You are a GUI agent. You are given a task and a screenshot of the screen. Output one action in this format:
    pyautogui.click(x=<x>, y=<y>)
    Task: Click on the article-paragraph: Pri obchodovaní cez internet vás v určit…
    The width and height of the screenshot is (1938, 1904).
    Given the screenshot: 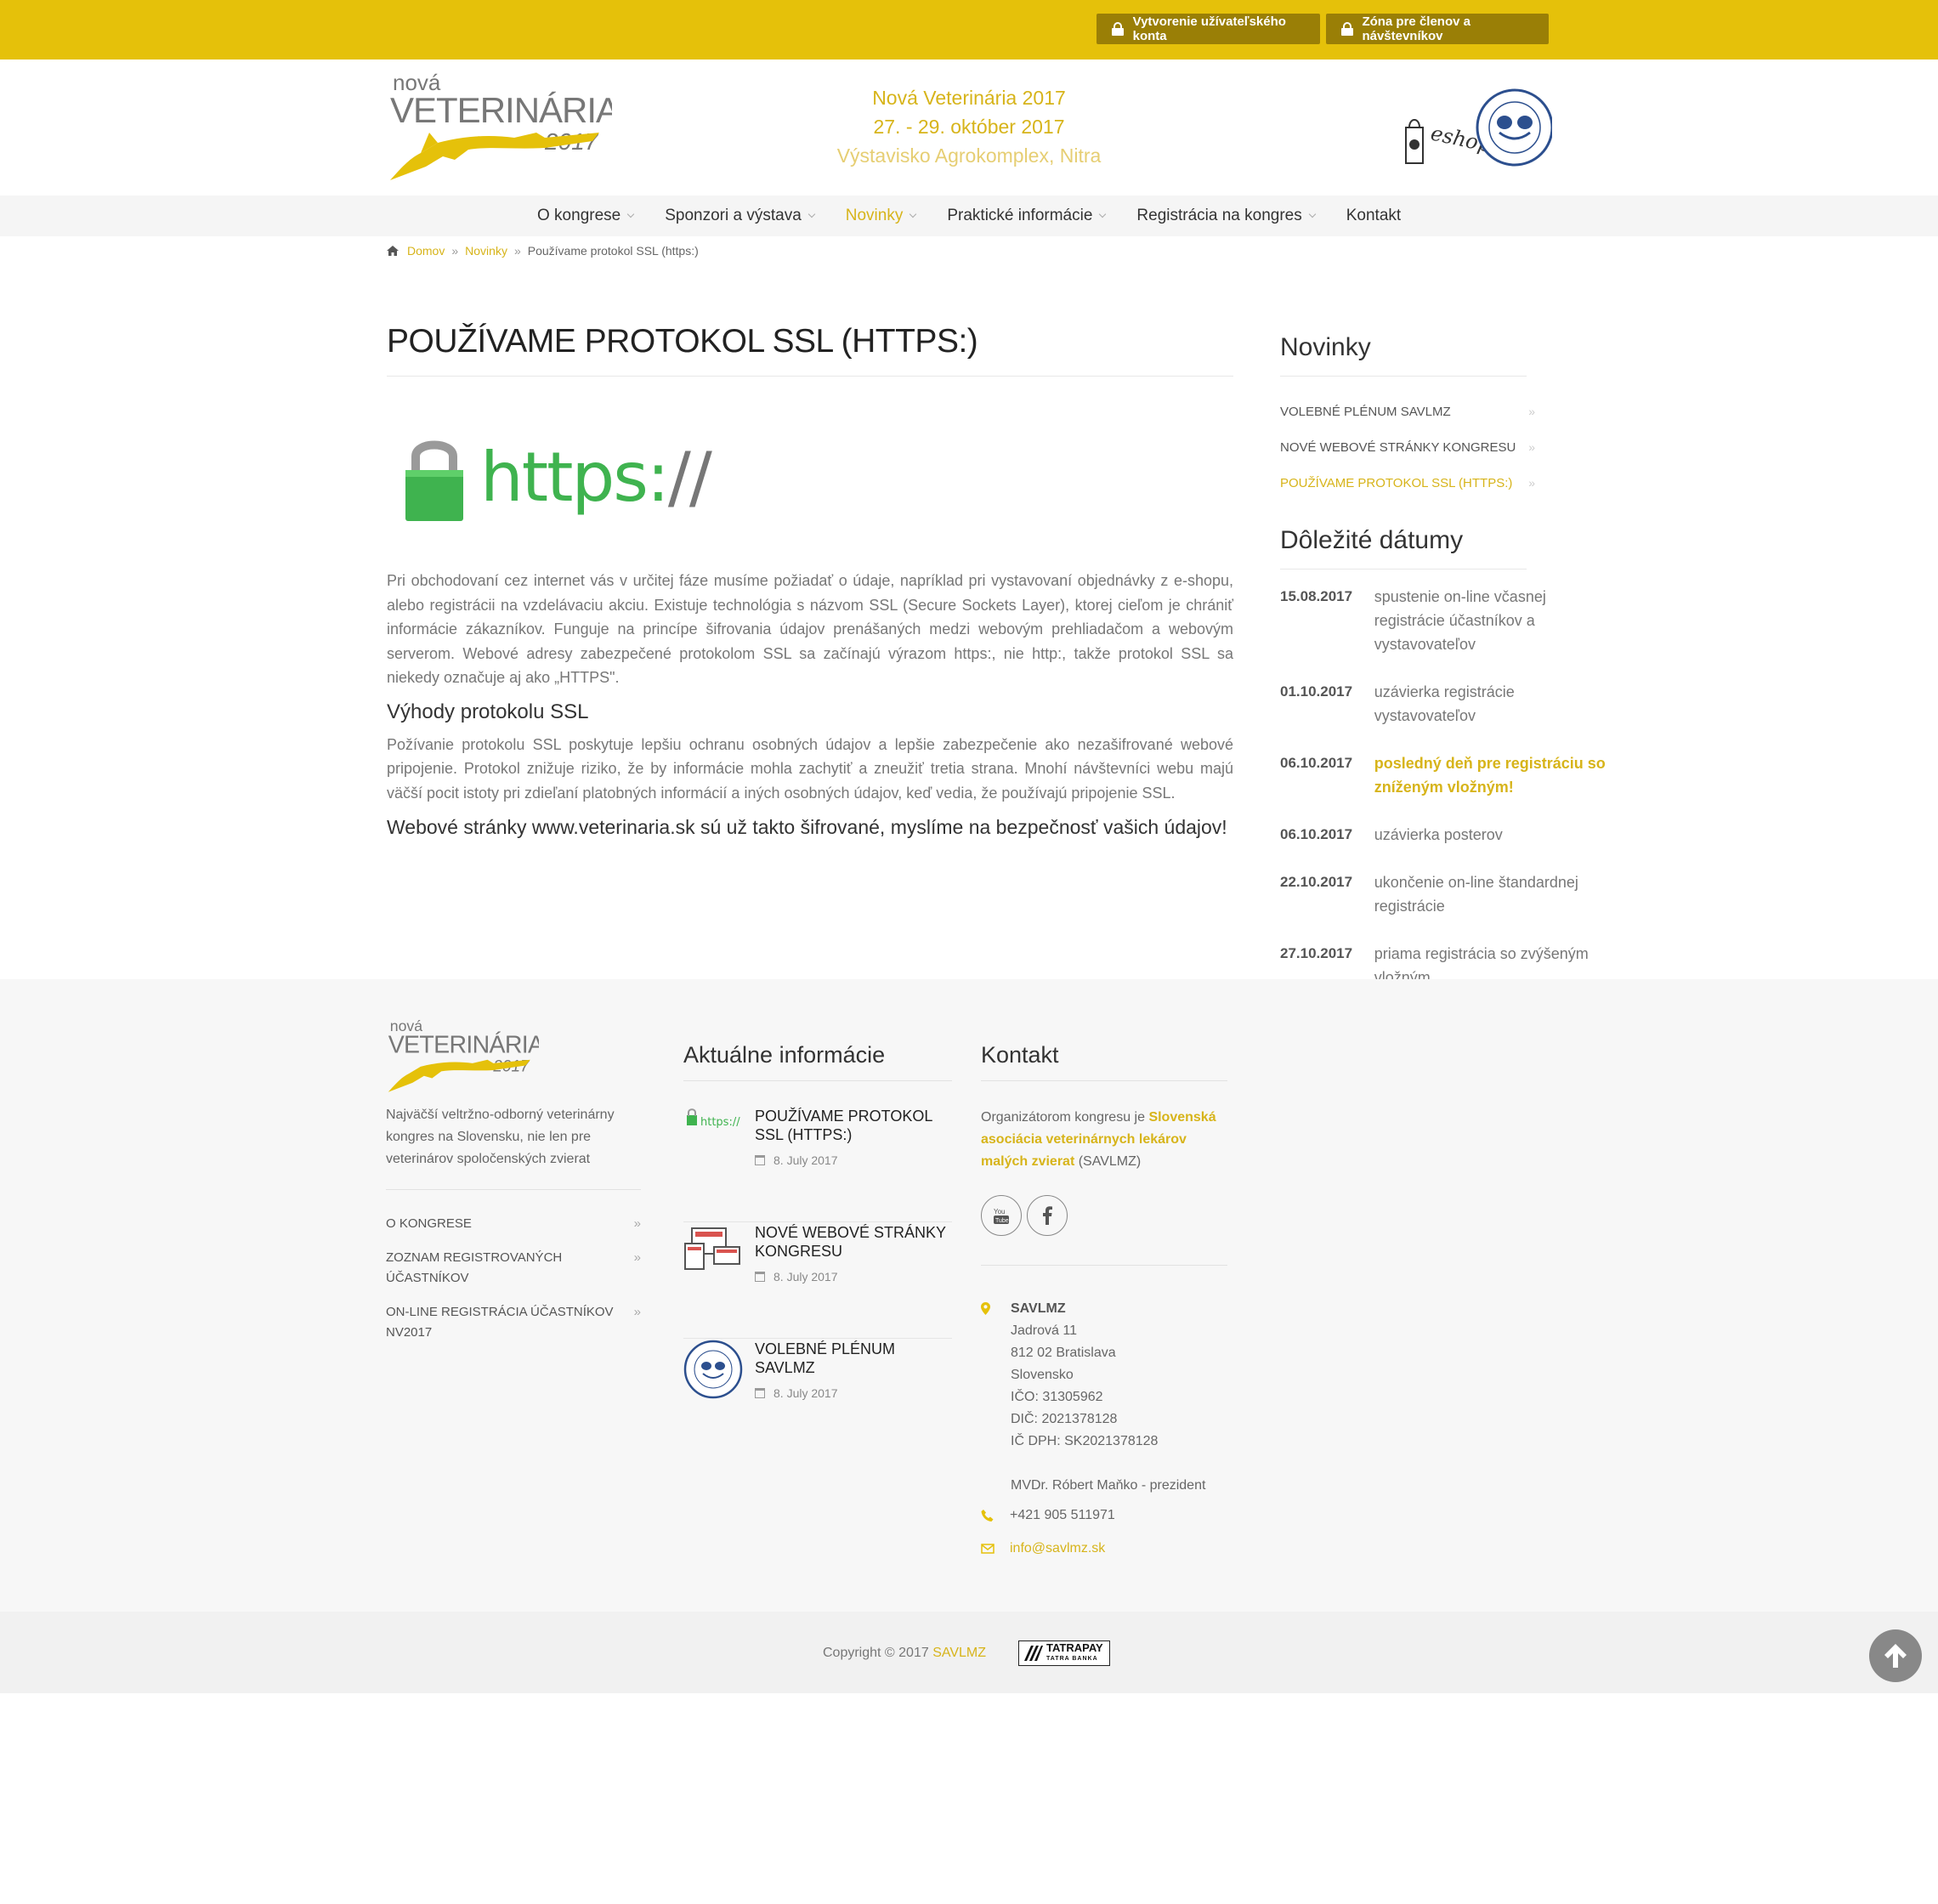 What is the action you would take?
    pyautogui.click(x=810, y=629)
    